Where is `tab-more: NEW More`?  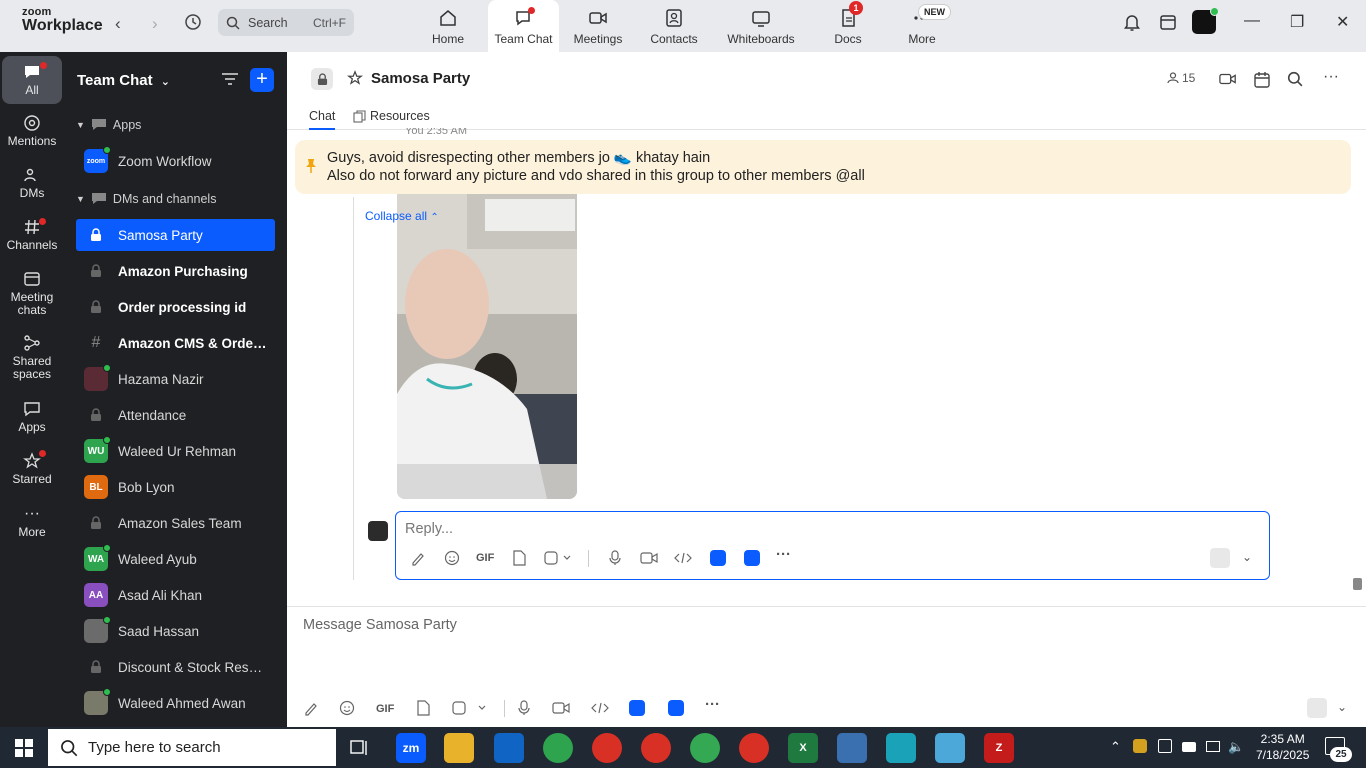
tab-more: NEW More is located at coordinates (922, 26).